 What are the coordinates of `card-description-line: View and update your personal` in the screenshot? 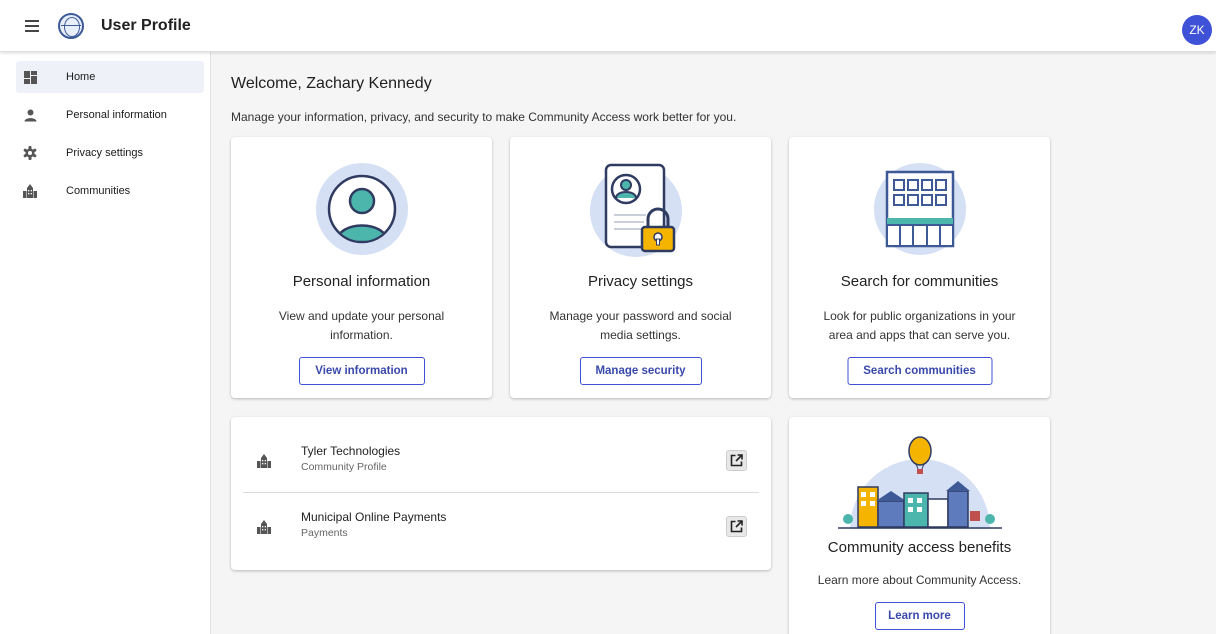 It's located at (361, 316).